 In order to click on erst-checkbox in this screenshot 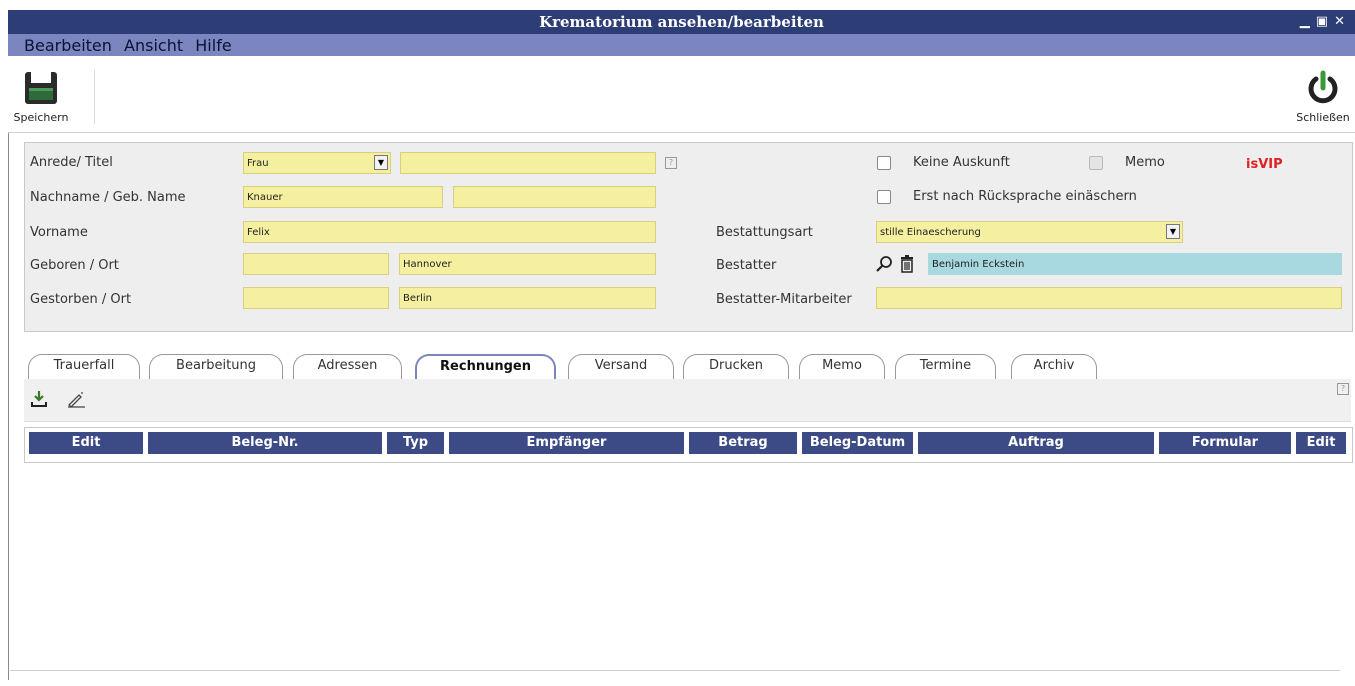, I will do `click(884, 197)`.